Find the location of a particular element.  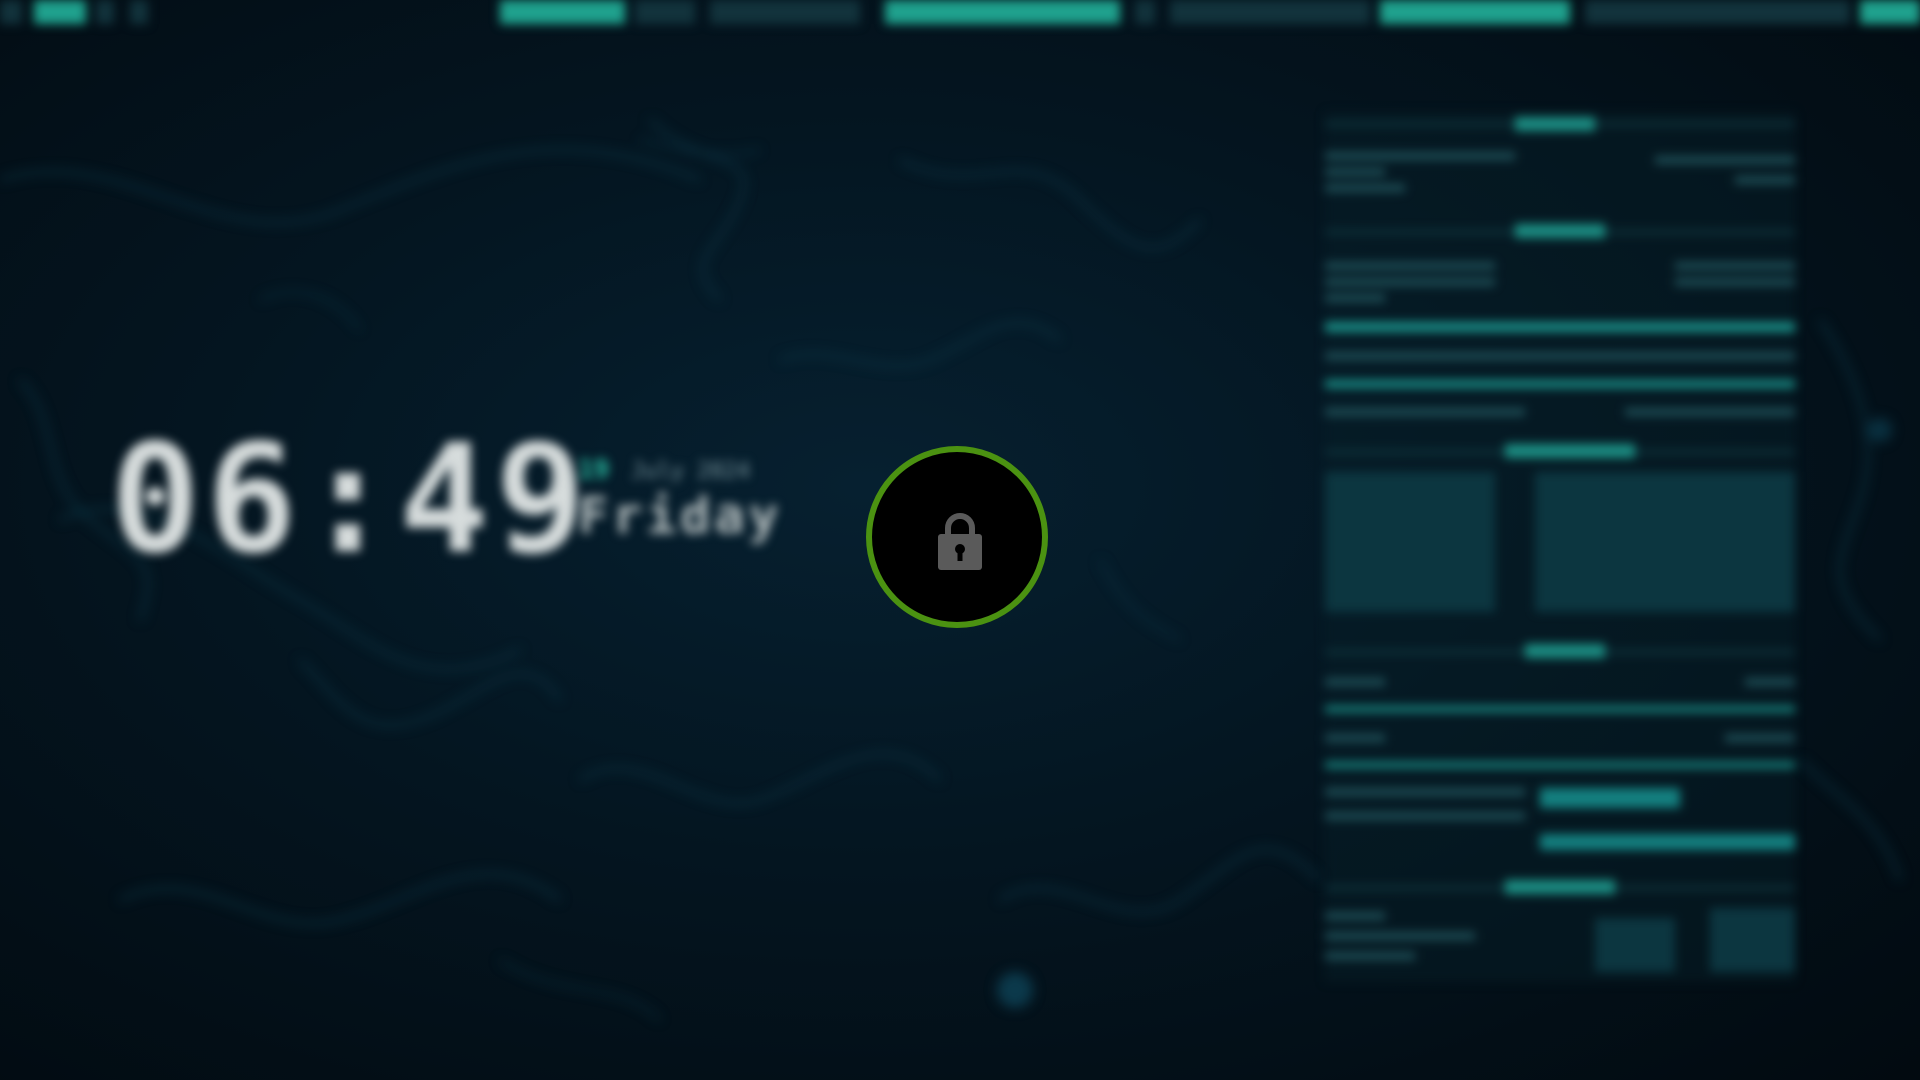

workspace-active is located at coordinates (60, 12).